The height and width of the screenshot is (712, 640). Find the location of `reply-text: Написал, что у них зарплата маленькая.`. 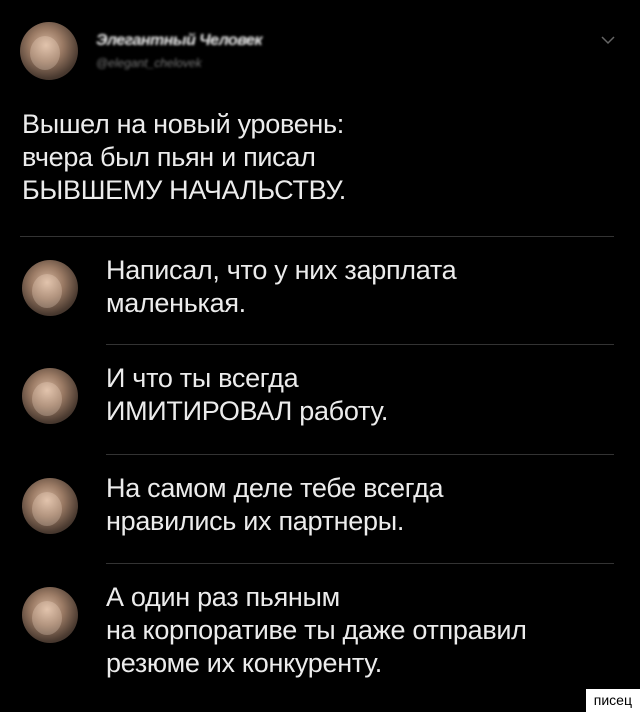

reply-text: Написал, что у них зарплата маленькая. is located at coordinates (281, 286).